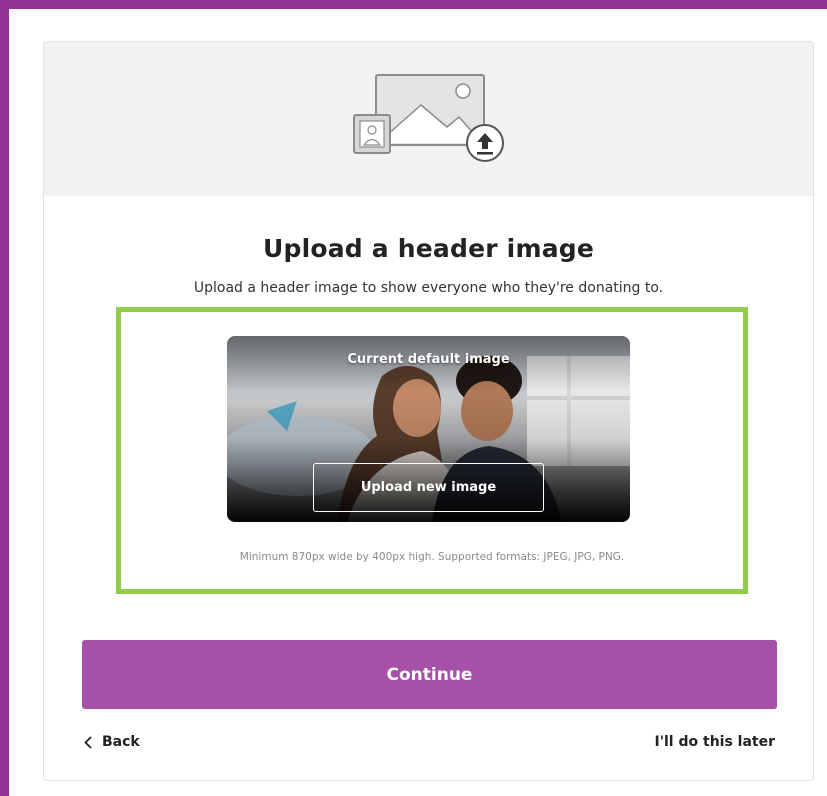 Image resolution: width=827 pixels, height=796 pixels. I want to click on do-this-later-link: I'll do this later, so click(715, 742).